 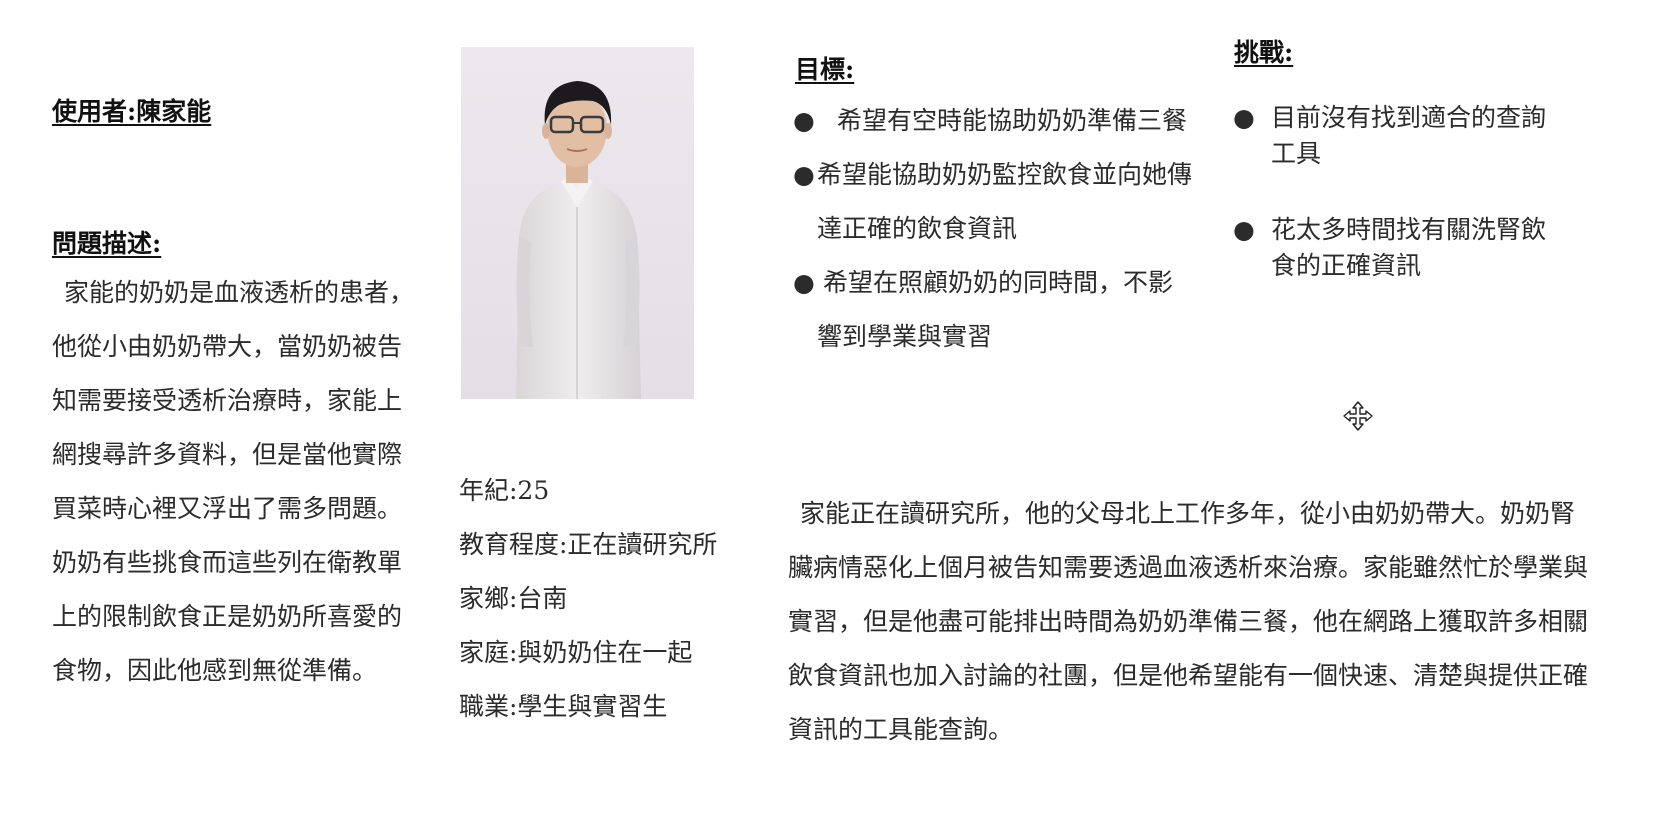 I want to click on problem-heading: 問題描述:, so click(x=107, y=243).